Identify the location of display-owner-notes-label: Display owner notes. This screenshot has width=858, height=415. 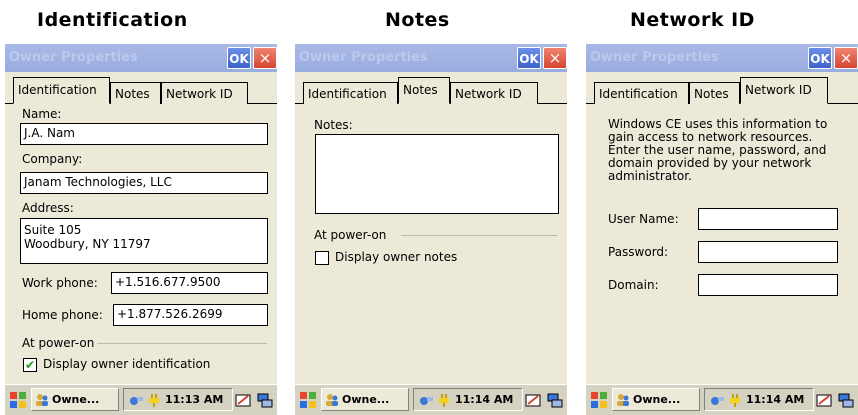
(396, 257).